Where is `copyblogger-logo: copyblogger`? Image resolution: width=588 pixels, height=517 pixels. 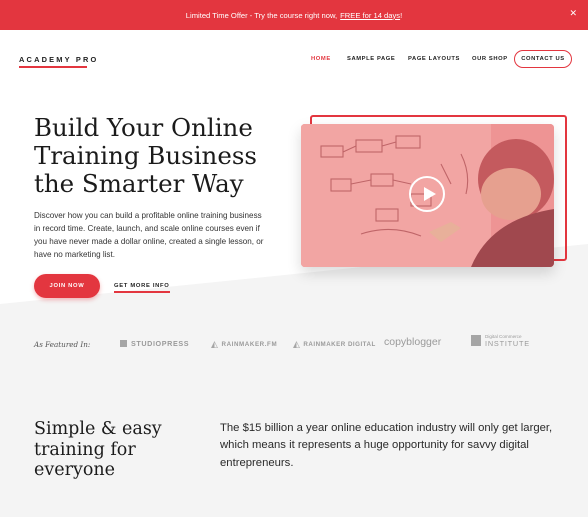
copyblogger-logo: copyblogger is located at coordinates (412, 342).